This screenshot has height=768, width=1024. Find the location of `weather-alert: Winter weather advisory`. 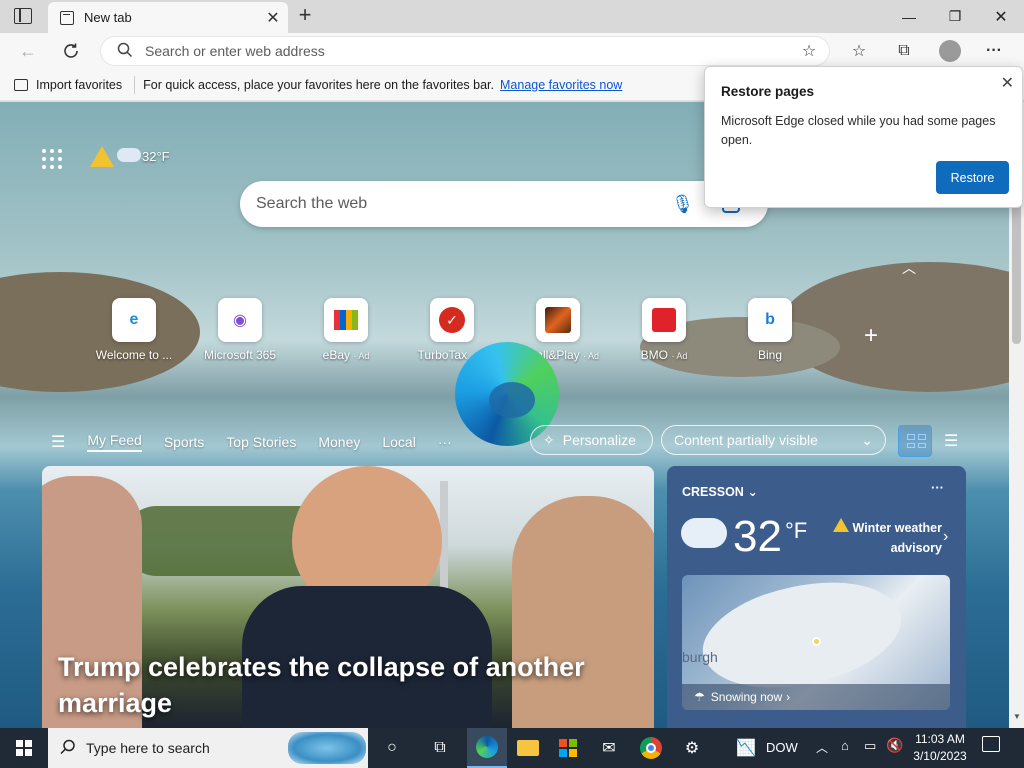

weather-alert: Winter weather advisory is located at coordinates (897, 538).